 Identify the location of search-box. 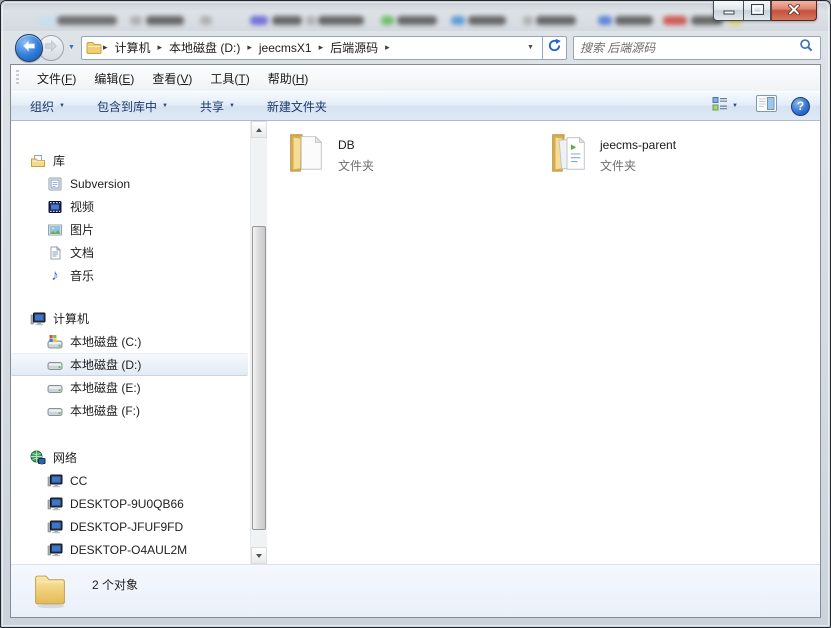
(696, 47).